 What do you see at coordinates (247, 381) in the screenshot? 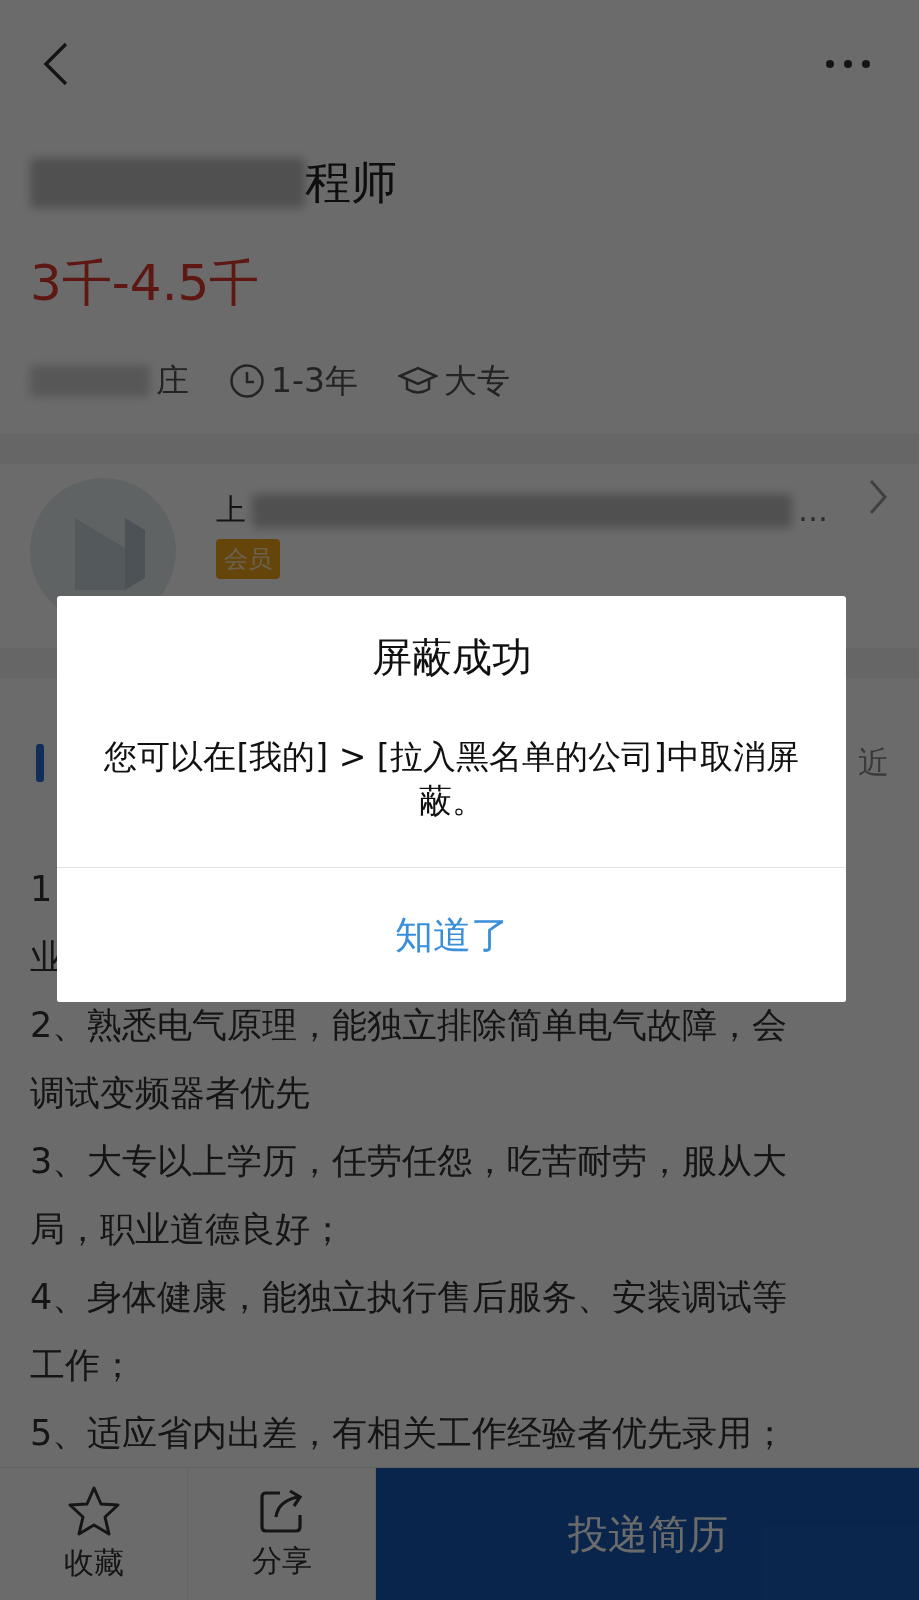
I see `clock-icon` at bounding box center [247, 381].